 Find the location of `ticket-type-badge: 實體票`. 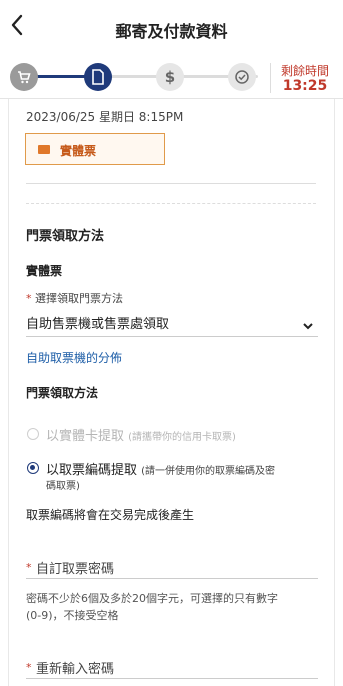

ticket-type-badge: 實體票 is located at coordinates (95, 149).